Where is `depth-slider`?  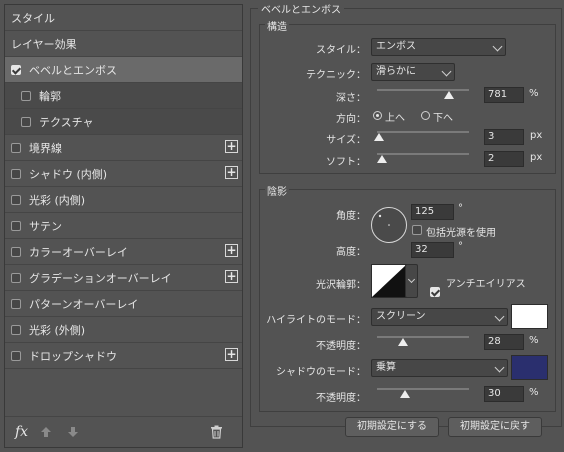 depth-slider is located at coordinates (423, 90).